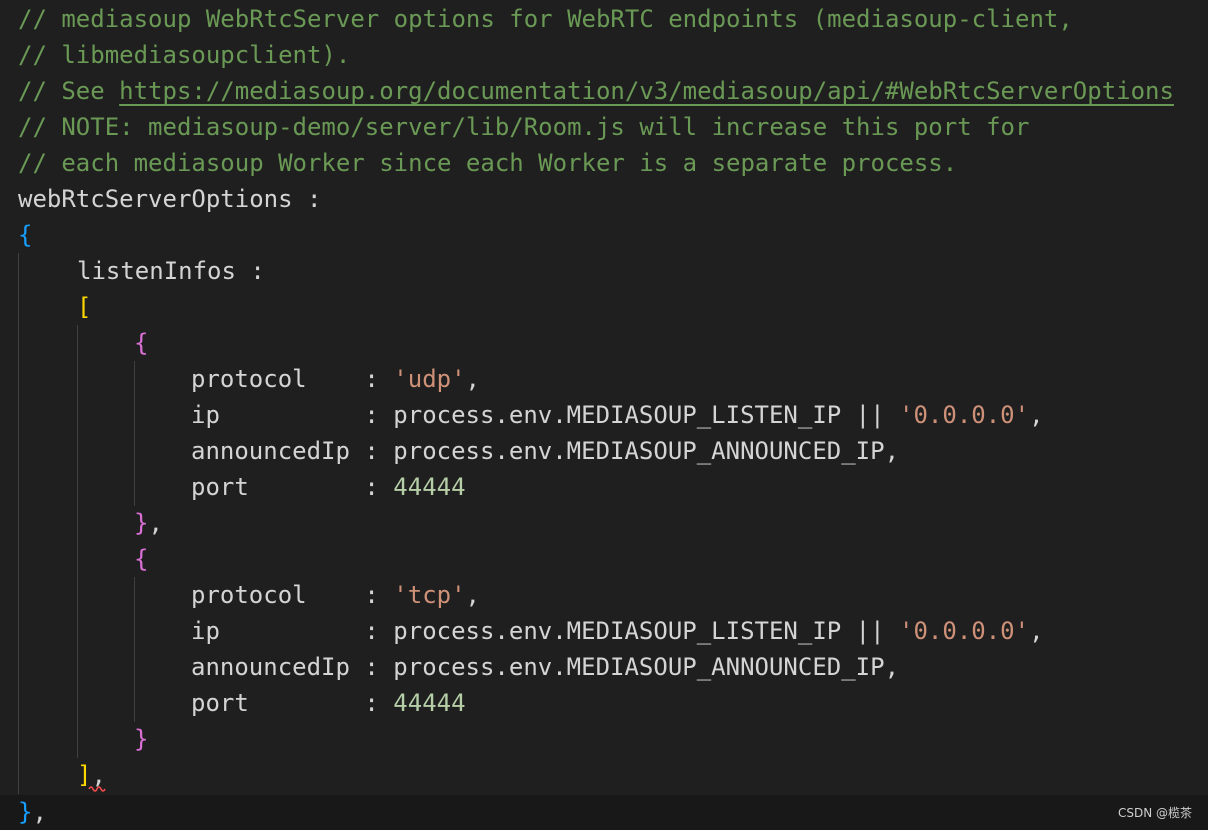 This screenshot has width=1208, height=830. I want to click on protocol-value: 'tcp', so click(429, 595).